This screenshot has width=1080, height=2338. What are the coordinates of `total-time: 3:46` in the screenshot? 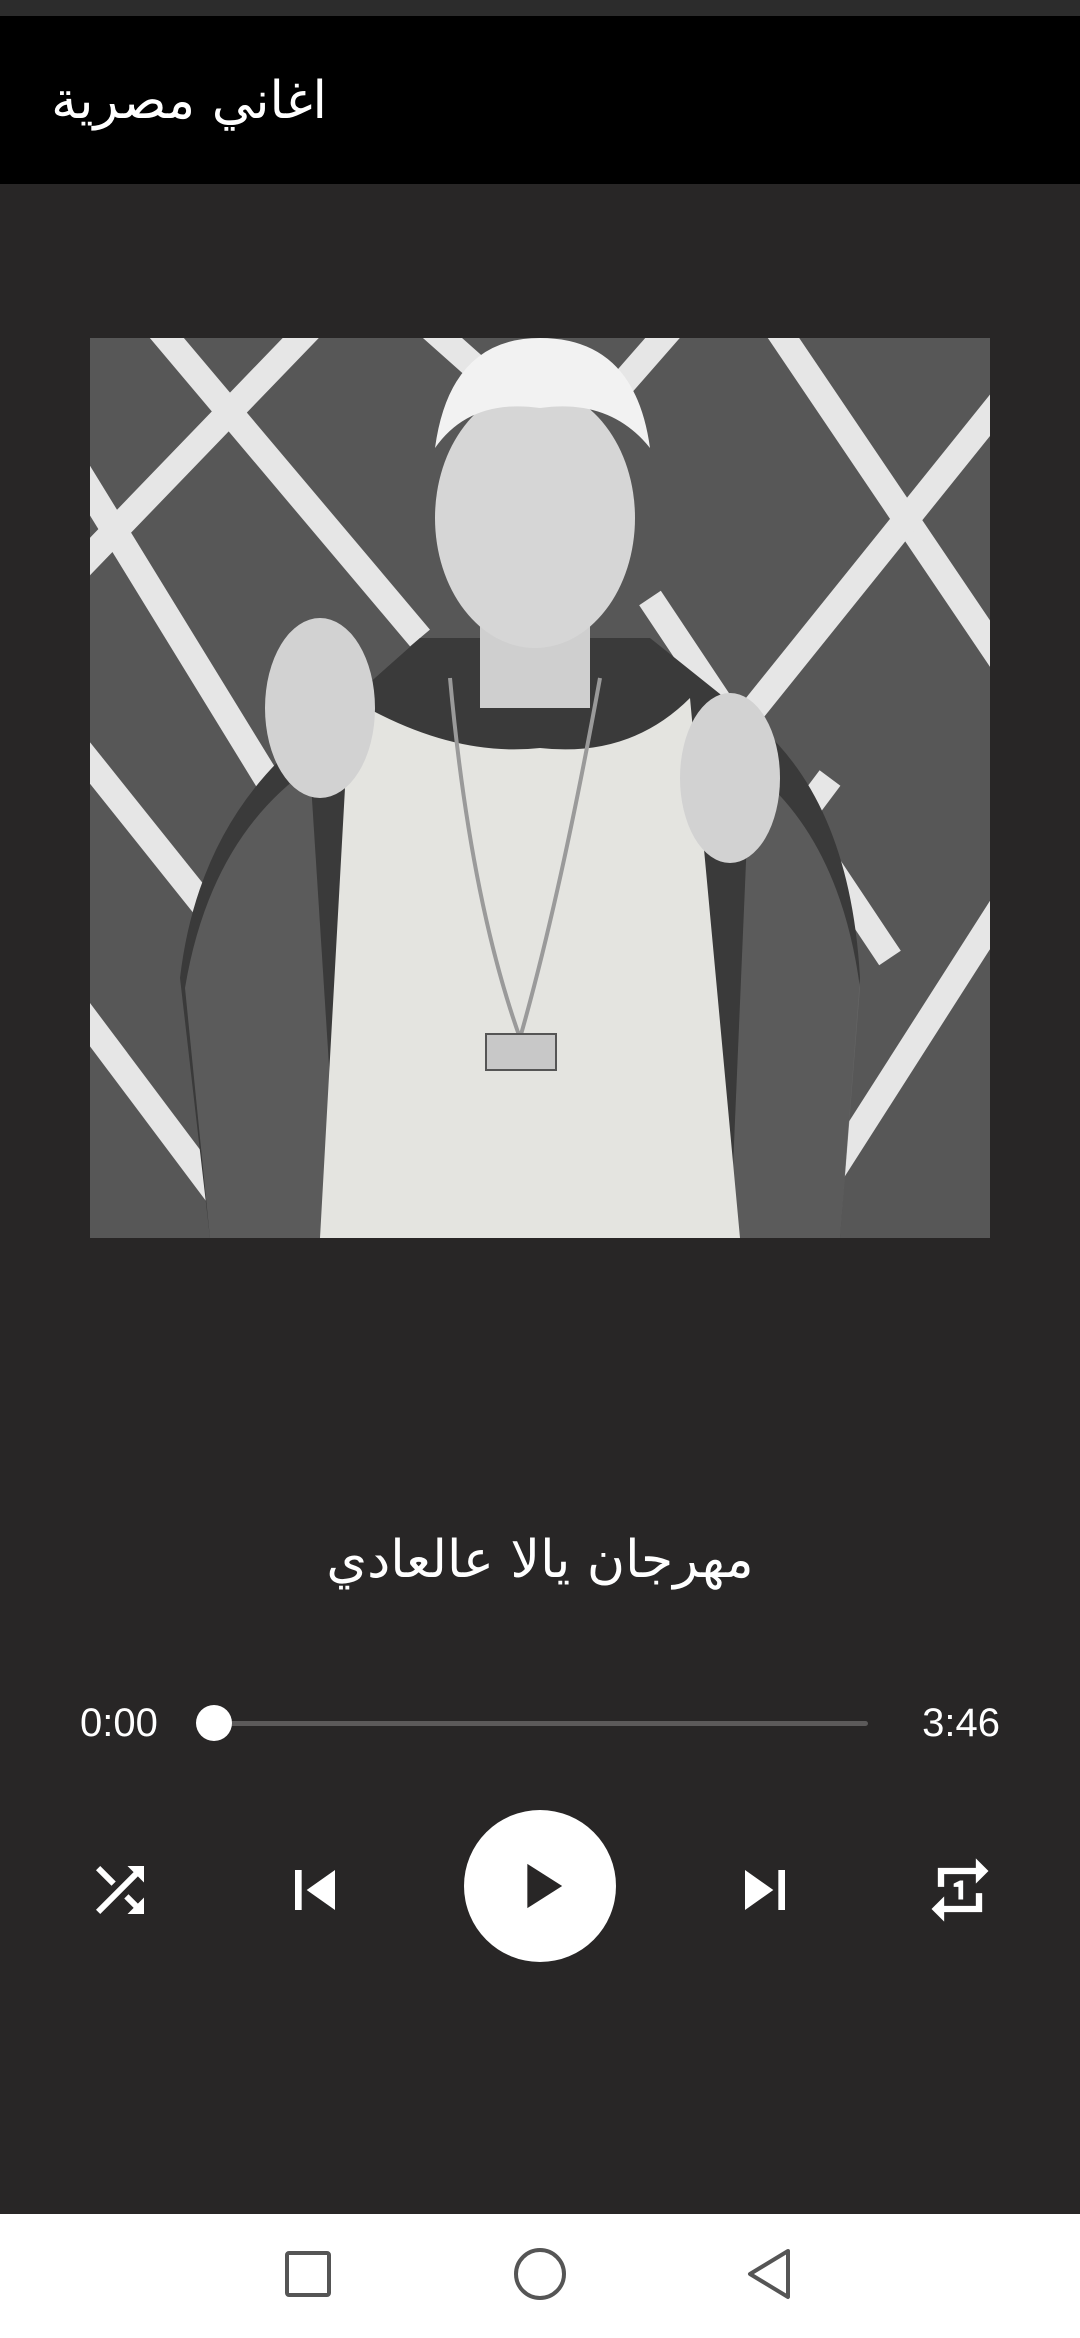 It's located at (961, 1723).